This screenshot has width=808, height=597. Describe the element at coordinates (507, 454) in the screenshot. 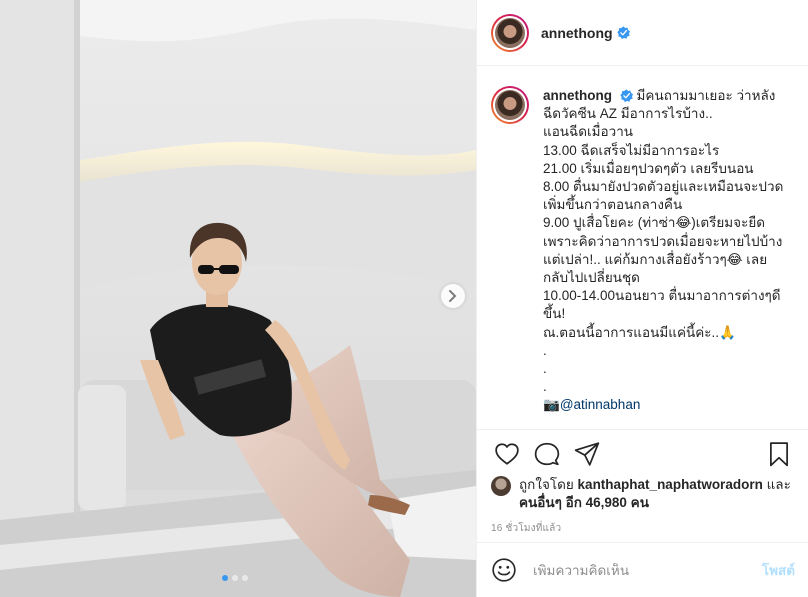

I see `like-heart-icon` at that location.